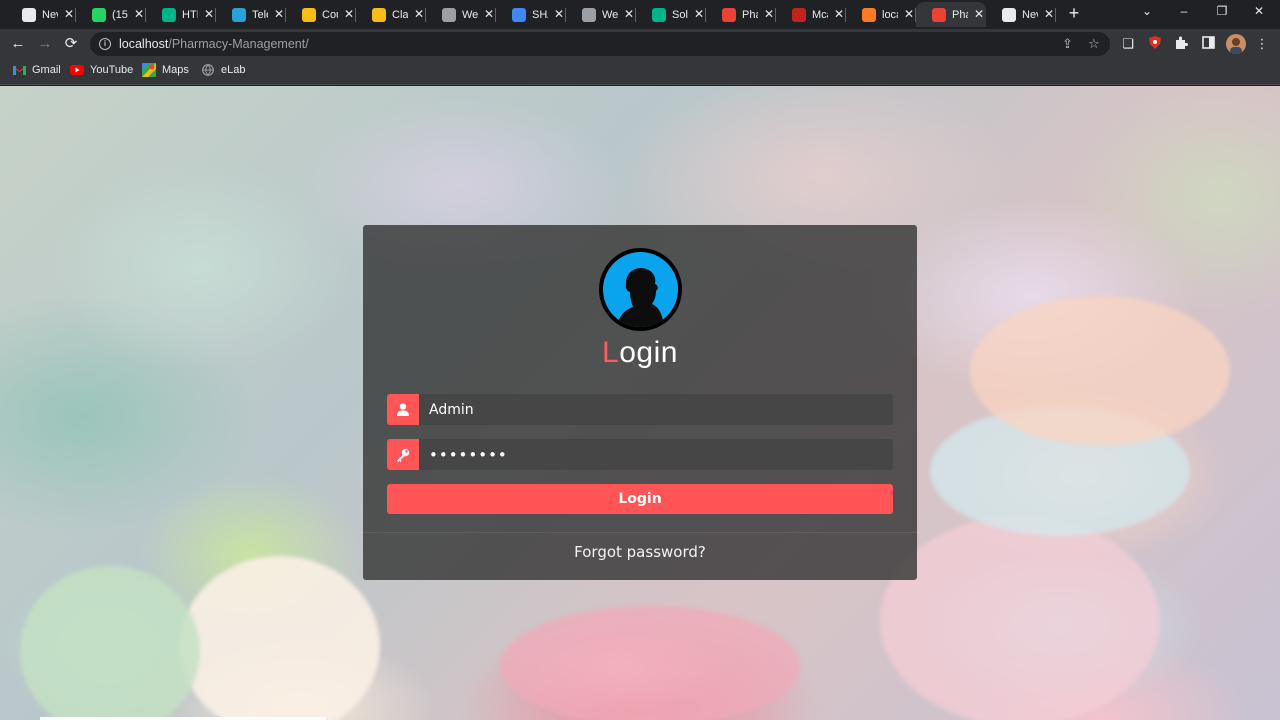  What do you see at coordinates (1181, 44) in the screenshot?
I see `extensions-puzzle-icon` at bounding box center [1181, 44].